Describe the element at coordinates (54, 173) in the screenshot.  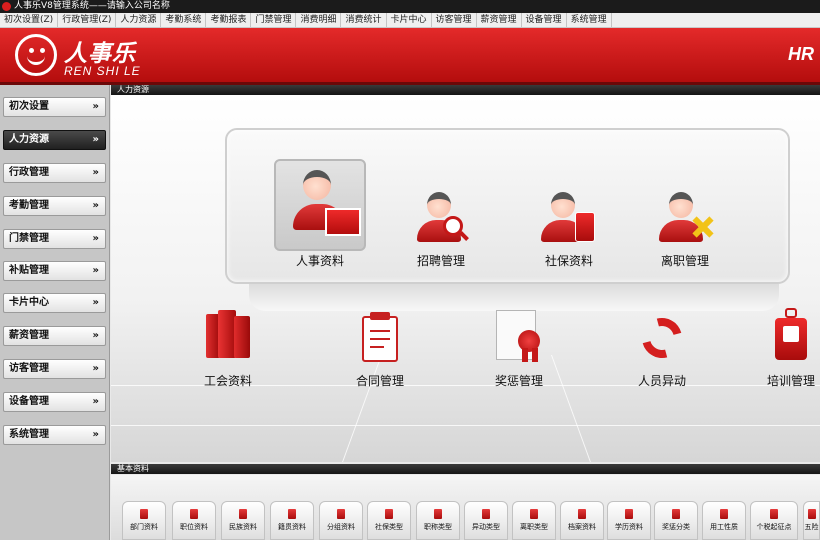
I see `sidebar-item-admin: 行政管理 »` at that location.